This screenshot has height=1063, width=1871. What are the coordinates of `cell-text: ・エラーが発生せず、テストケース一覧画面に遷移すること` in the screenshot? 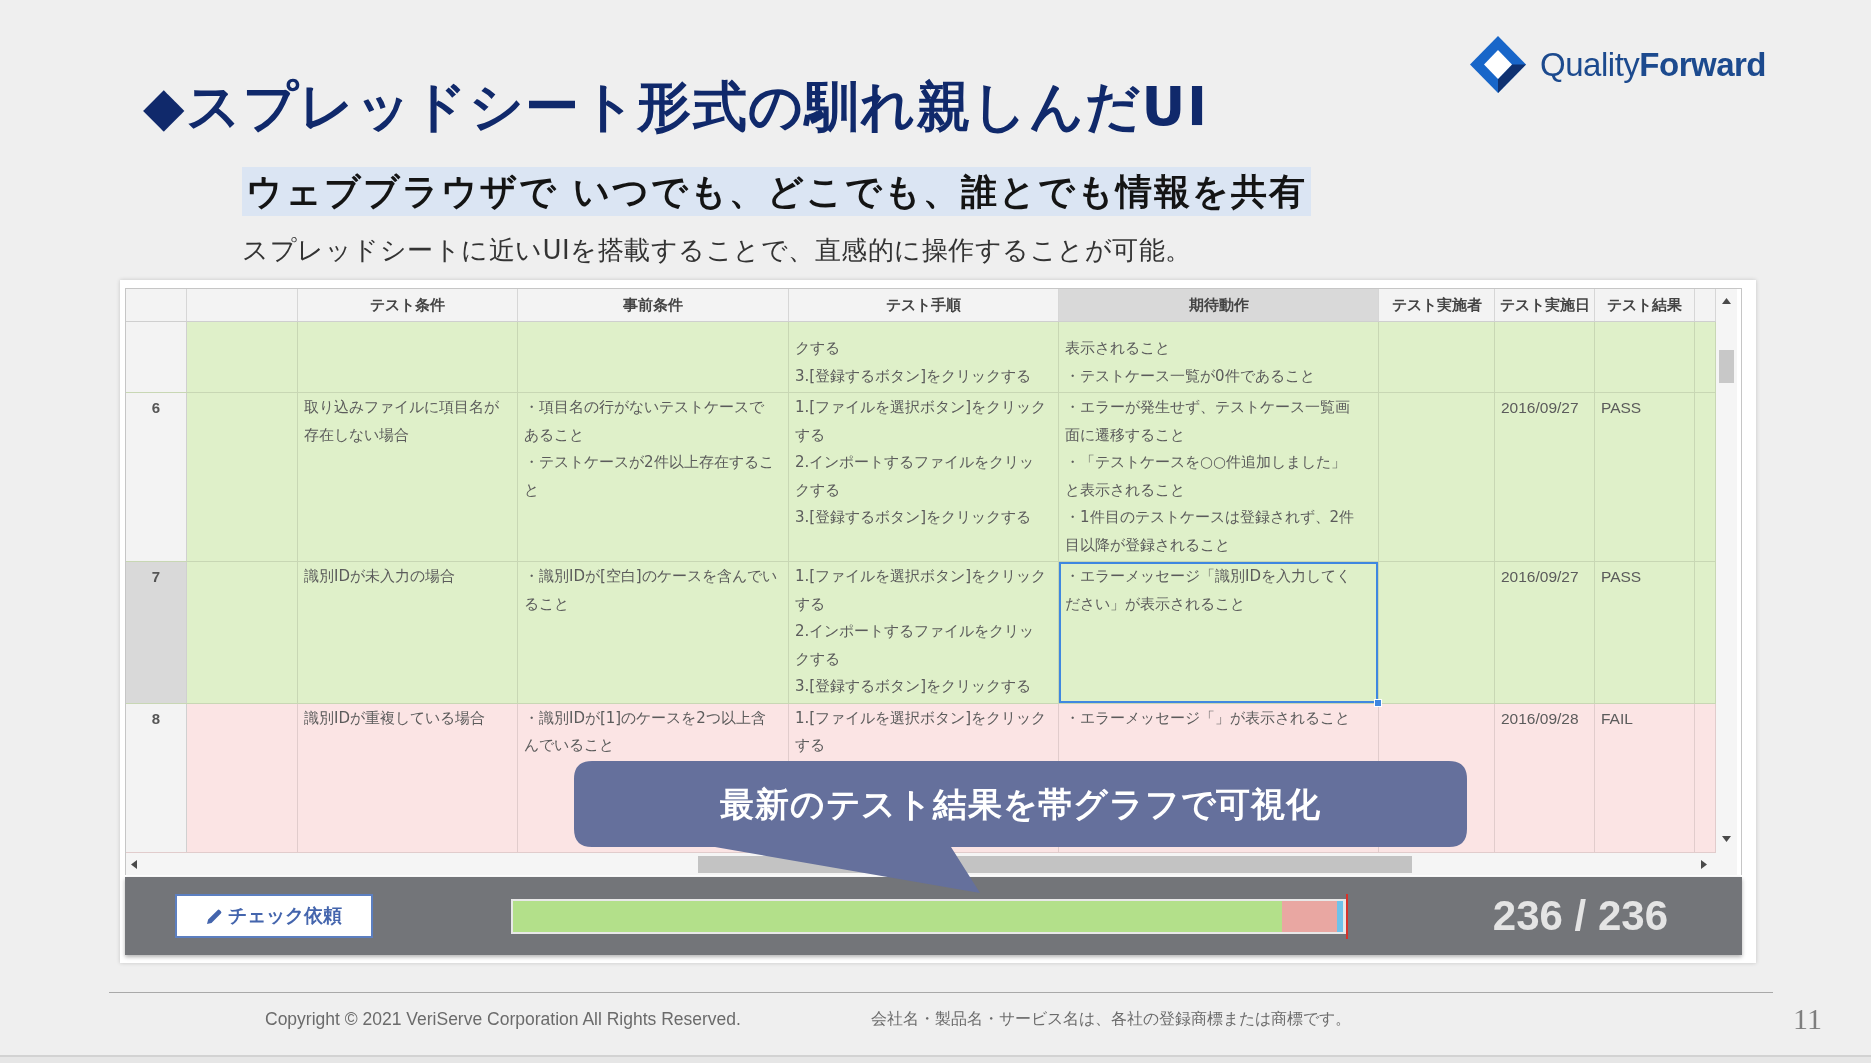 It's located at (1208, 421).